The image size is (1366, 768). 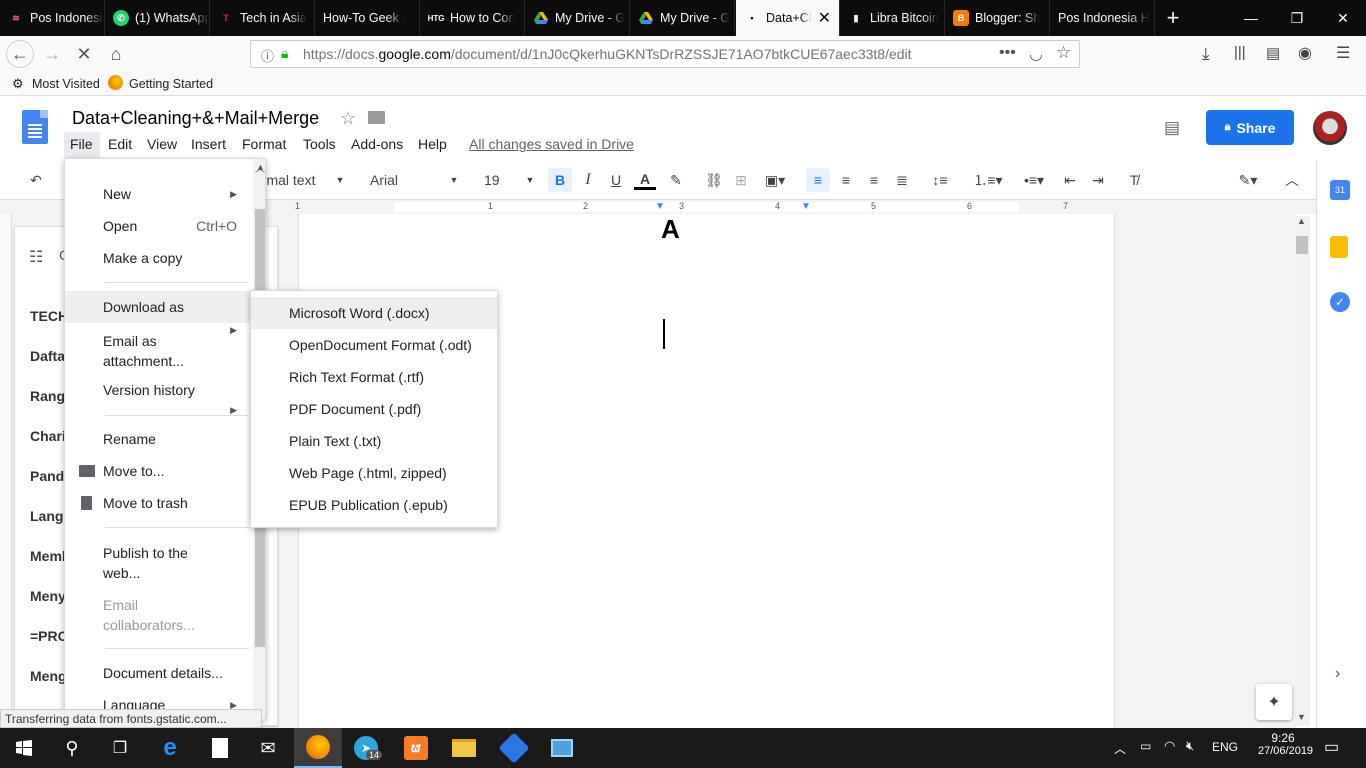 What do you see at coordinates (374, 505) in the screenshot?
I see `download-epub: EPUB Publication (.epub)` at bounding box center [374, 505].